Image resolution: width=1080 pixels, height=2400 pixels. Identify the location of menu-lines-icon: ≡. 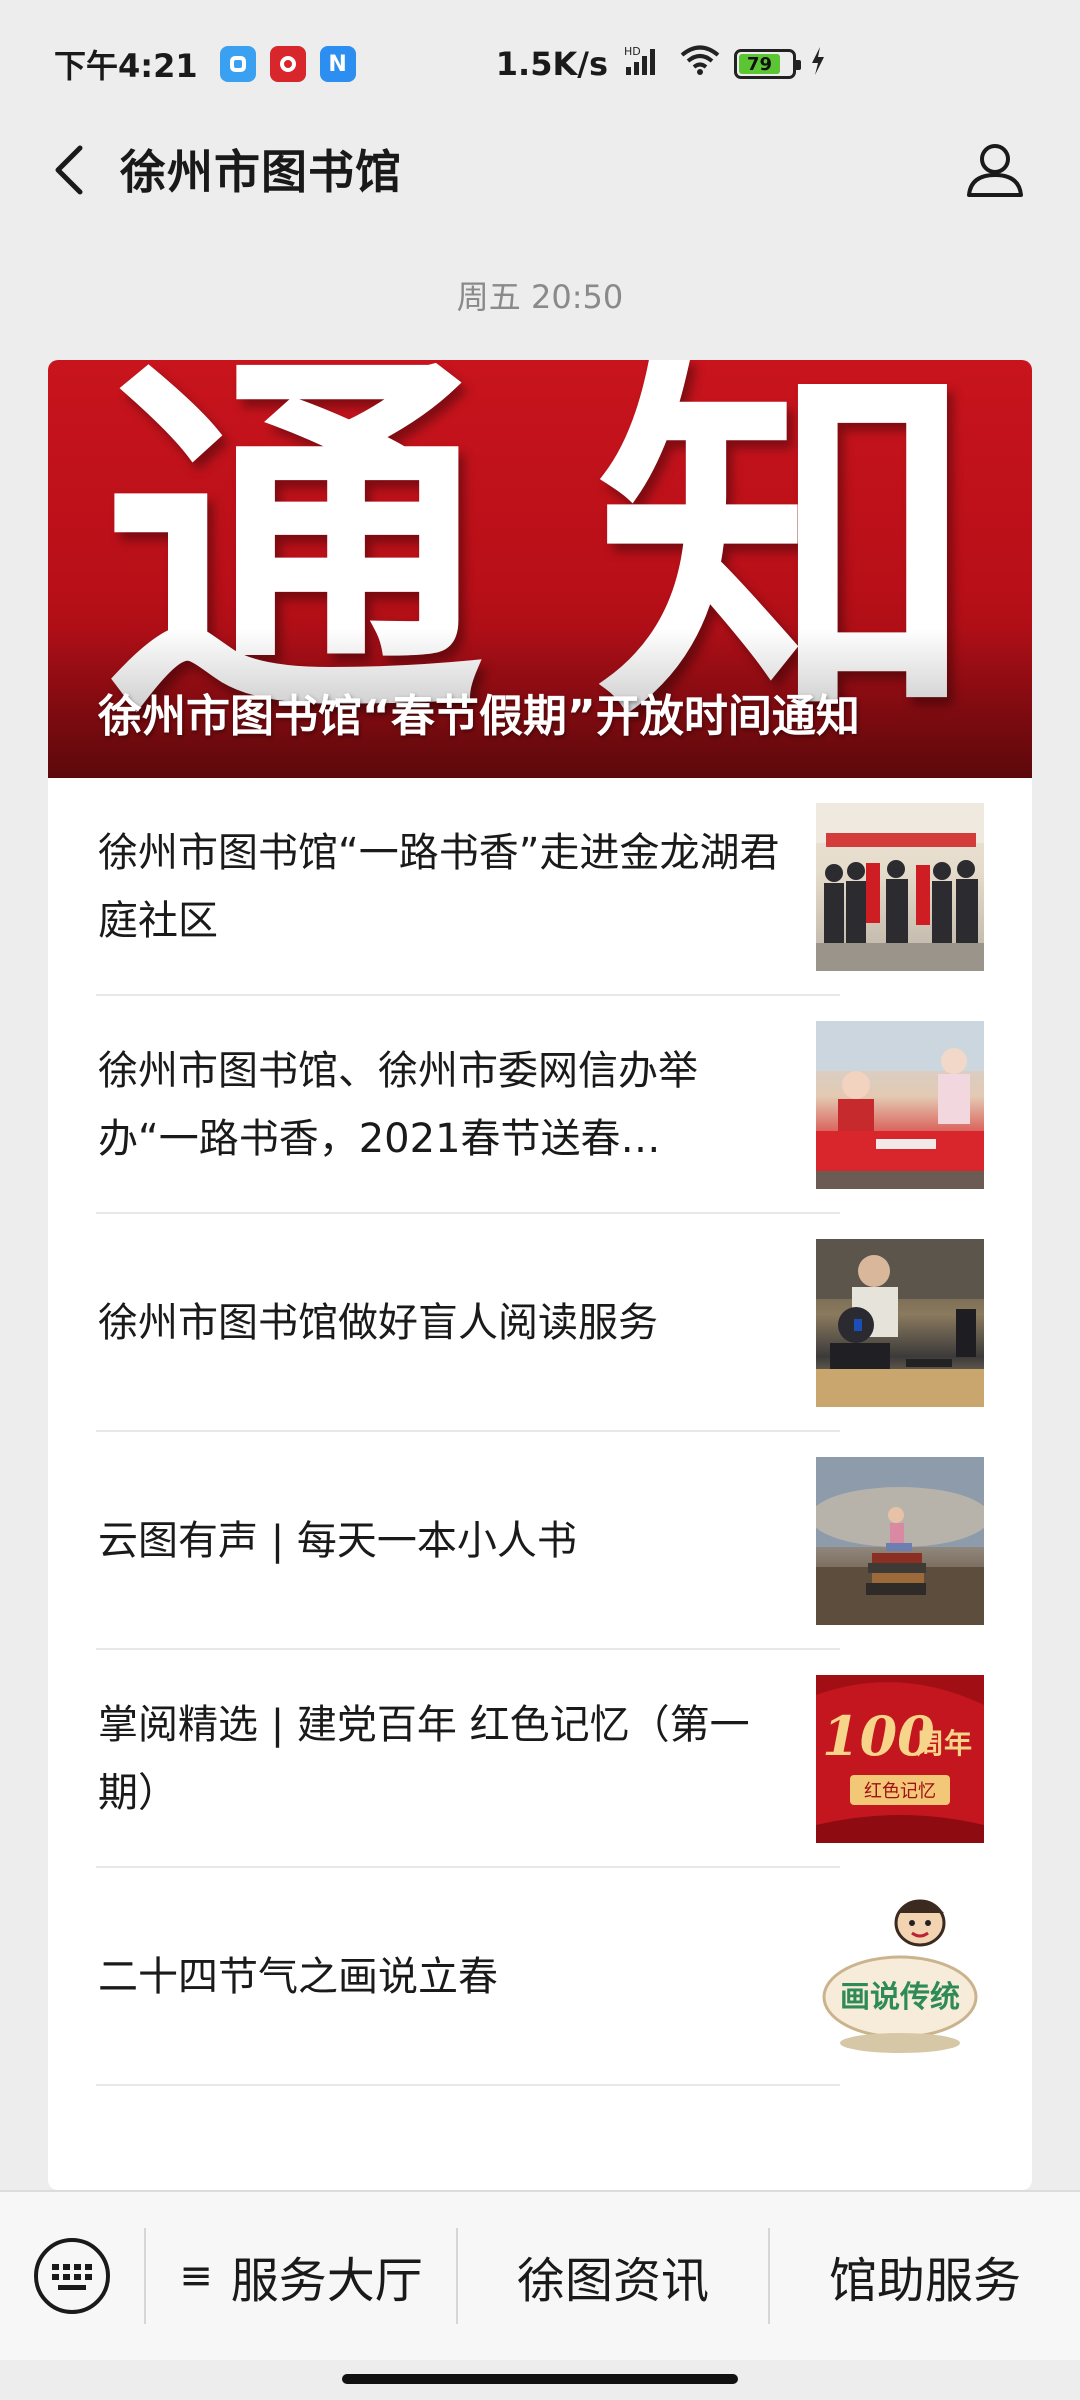
(196, 2276).